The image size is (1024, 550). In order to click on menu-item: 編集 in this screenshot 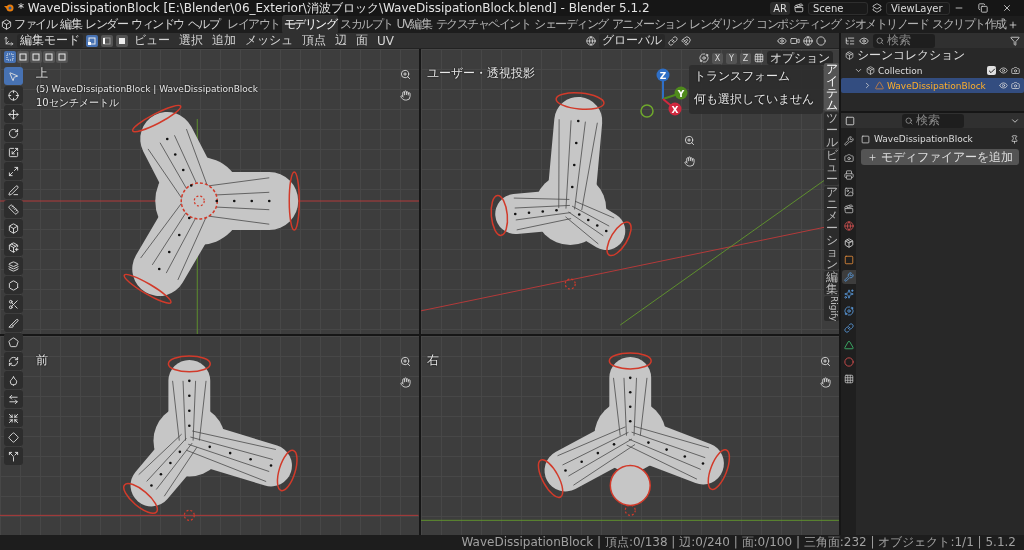, I will do `click(70, 24)`.